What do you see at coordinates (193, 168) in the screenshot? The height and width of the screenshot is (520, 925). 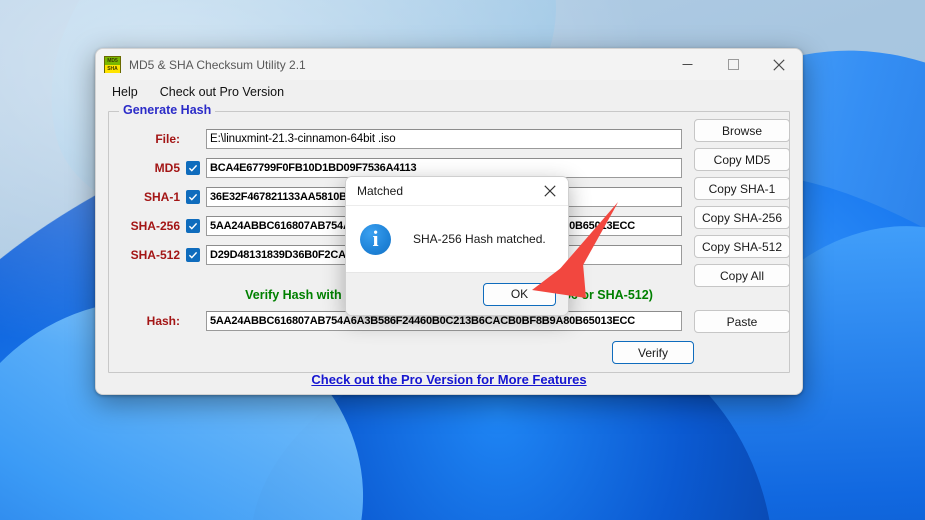 I see `md5-checkbox` at bounding box center [193, 168].